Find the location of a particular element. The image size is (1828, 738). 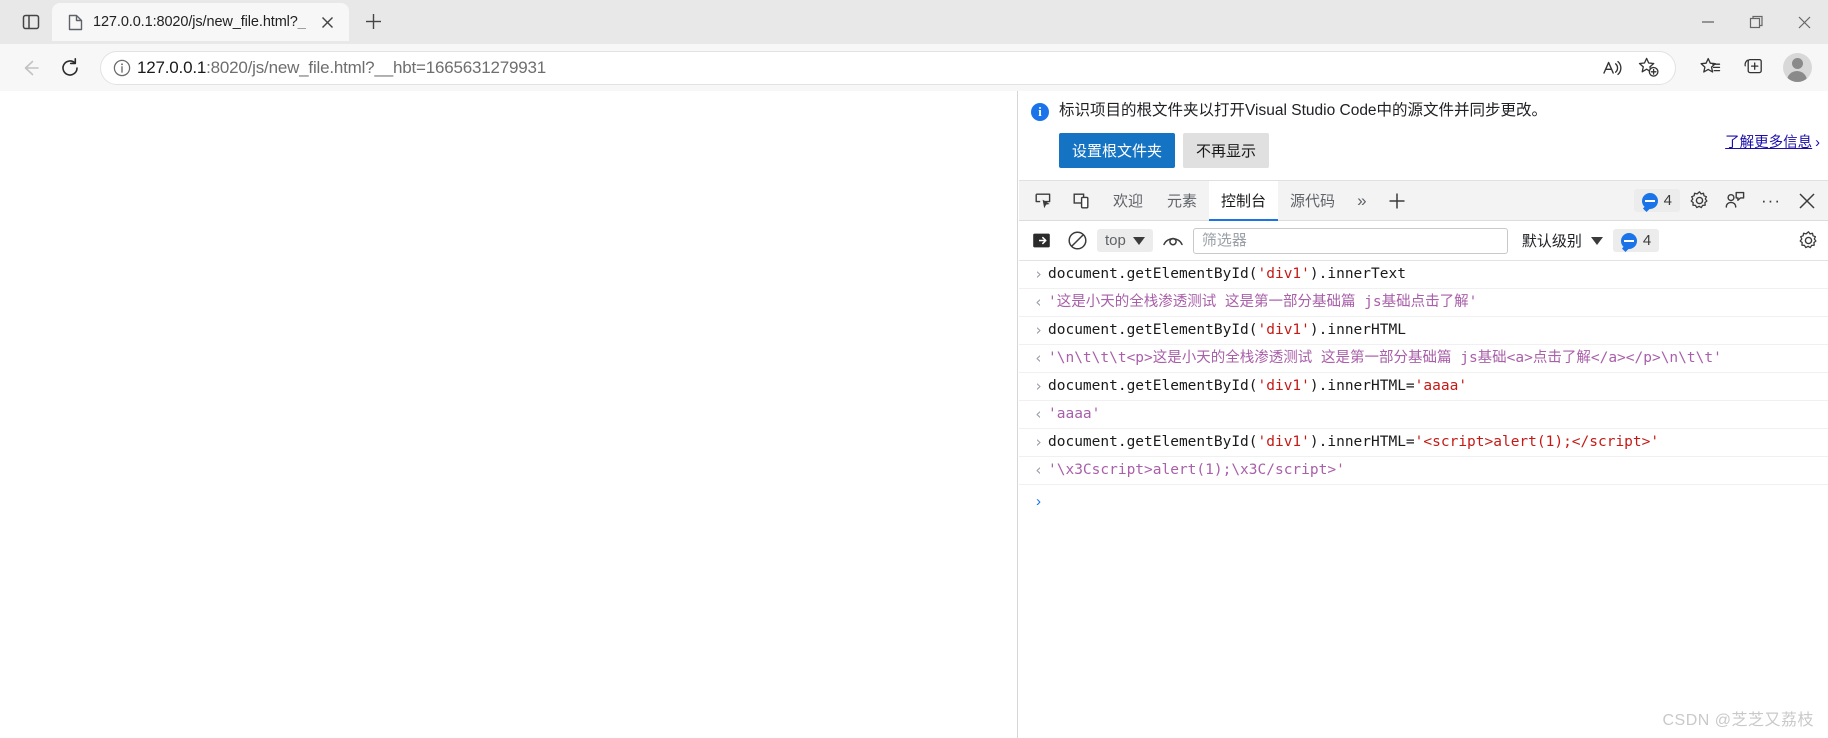

profile-avatar is located at coordinates (1797, 68).